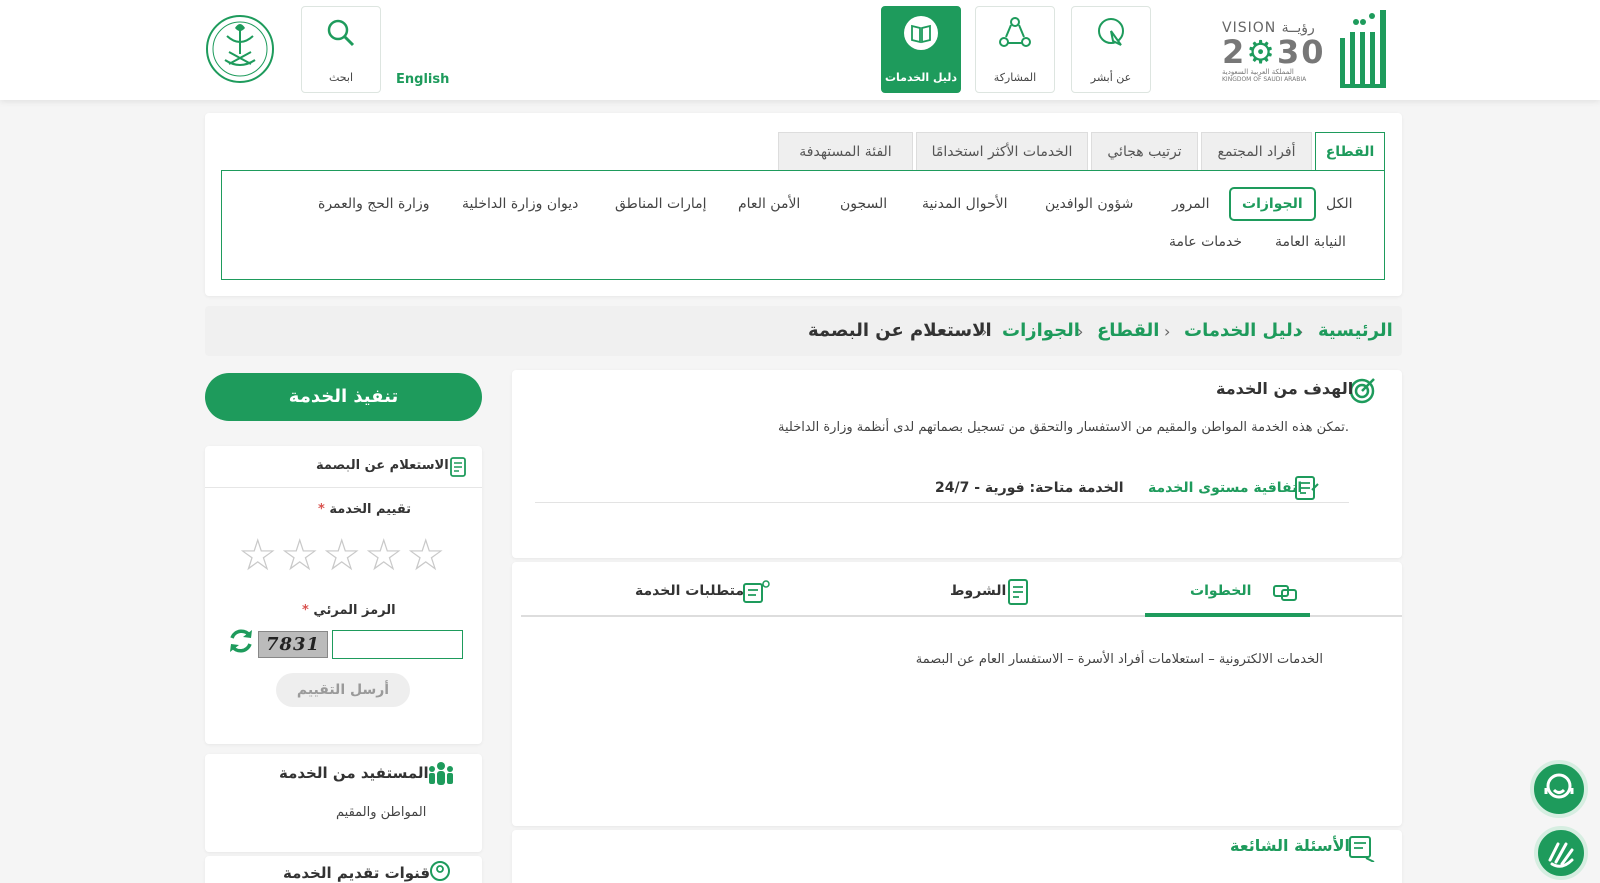  What do you see at coordinates (978, 591) in the screenshot?
I see `tab-label: الشروط` at bounding box center [978, 591].